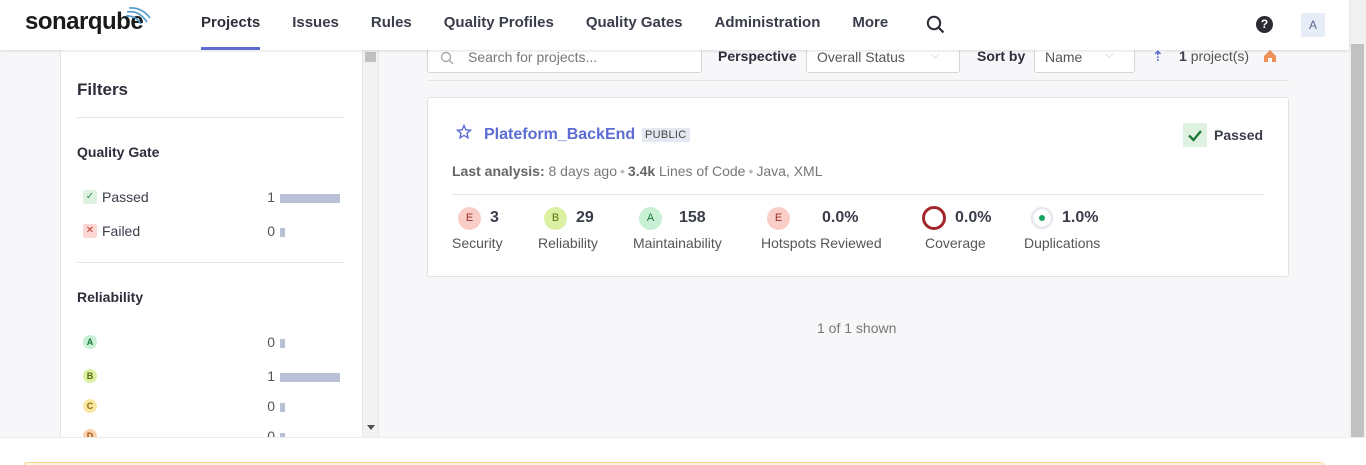  Describe the element at coordinates (641, 171) in the screenshot. I see `loc-value: 3.4k` at that location.